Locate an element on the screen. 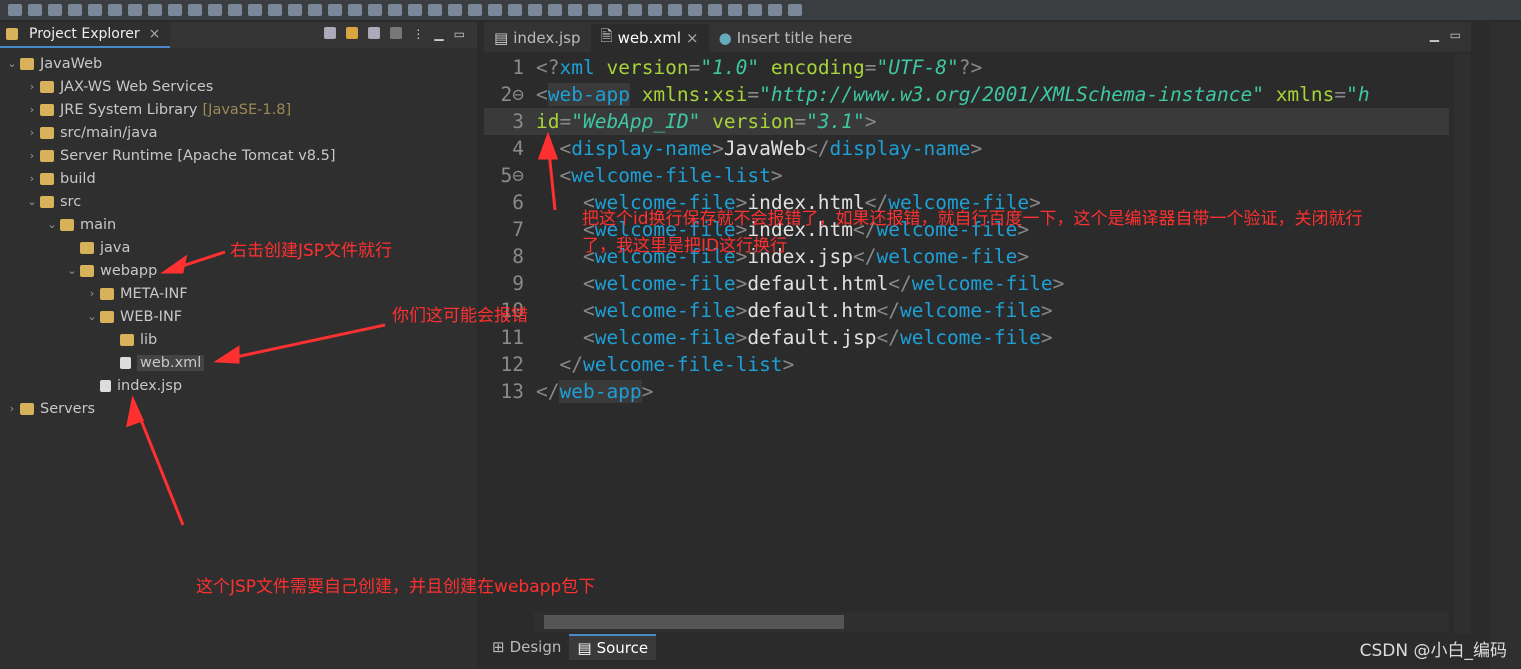 This screenshot has height=669, width=1521. tree-item: ⌄ JavaWeb is located at coordinates (53, 63).